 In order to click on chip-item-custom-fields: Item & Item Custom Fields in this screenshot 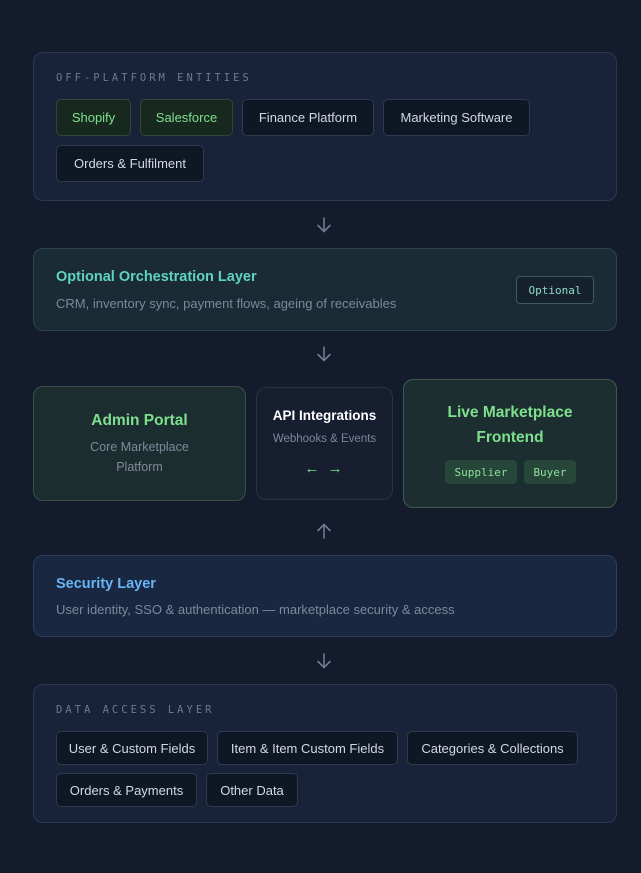, I will do `click(307, 748)`.